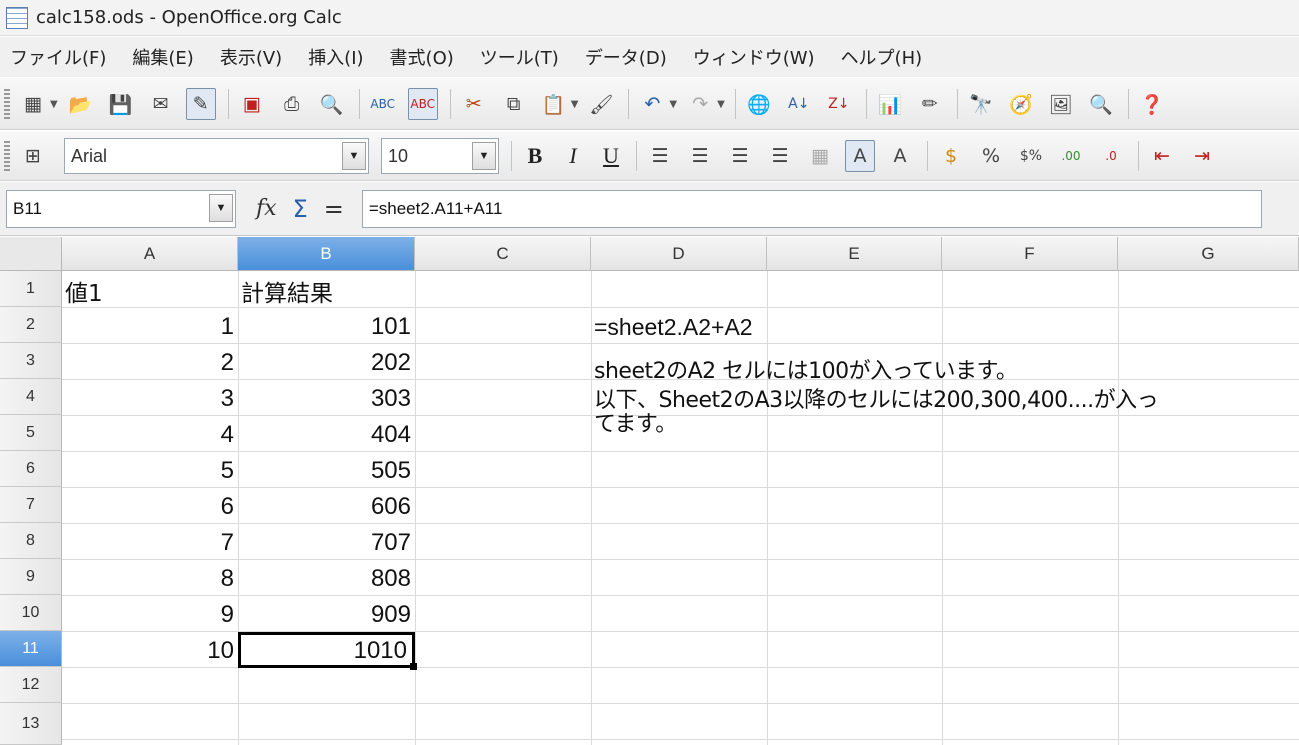 The image size is (1299, 745). I want to click on column-header-e: E, so click(854, 254).